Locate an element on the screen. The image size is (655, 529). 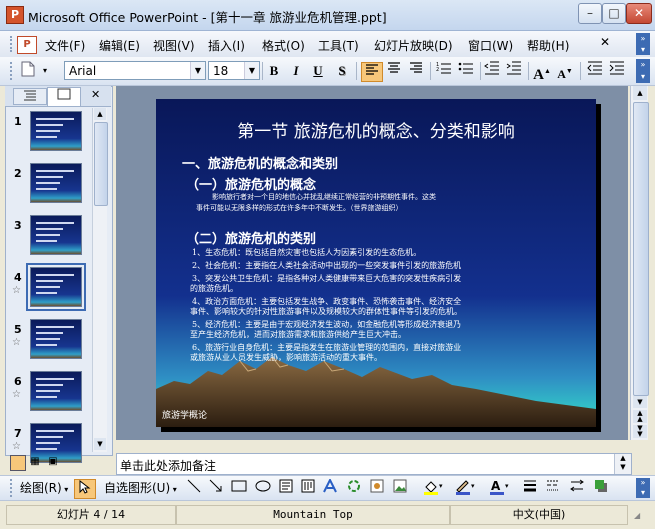
menu-window: 窗口(W) is located at coordinates (490, 45).